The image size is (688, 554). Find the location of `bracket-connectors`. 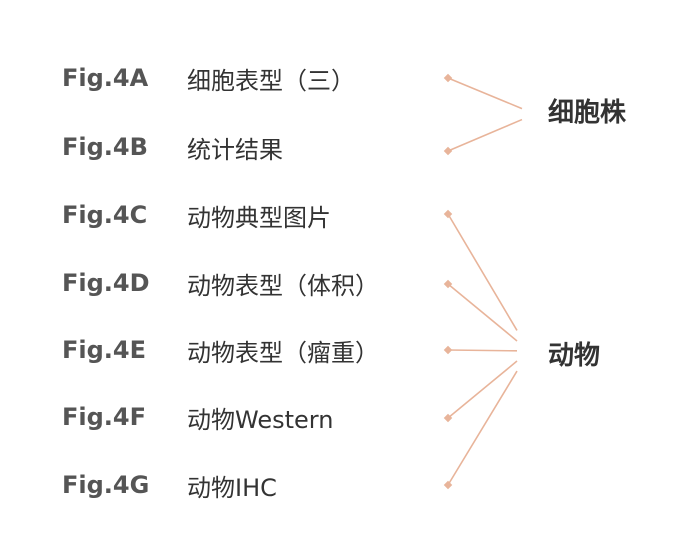

bracket-connectors is located at coordinates (483, 281).